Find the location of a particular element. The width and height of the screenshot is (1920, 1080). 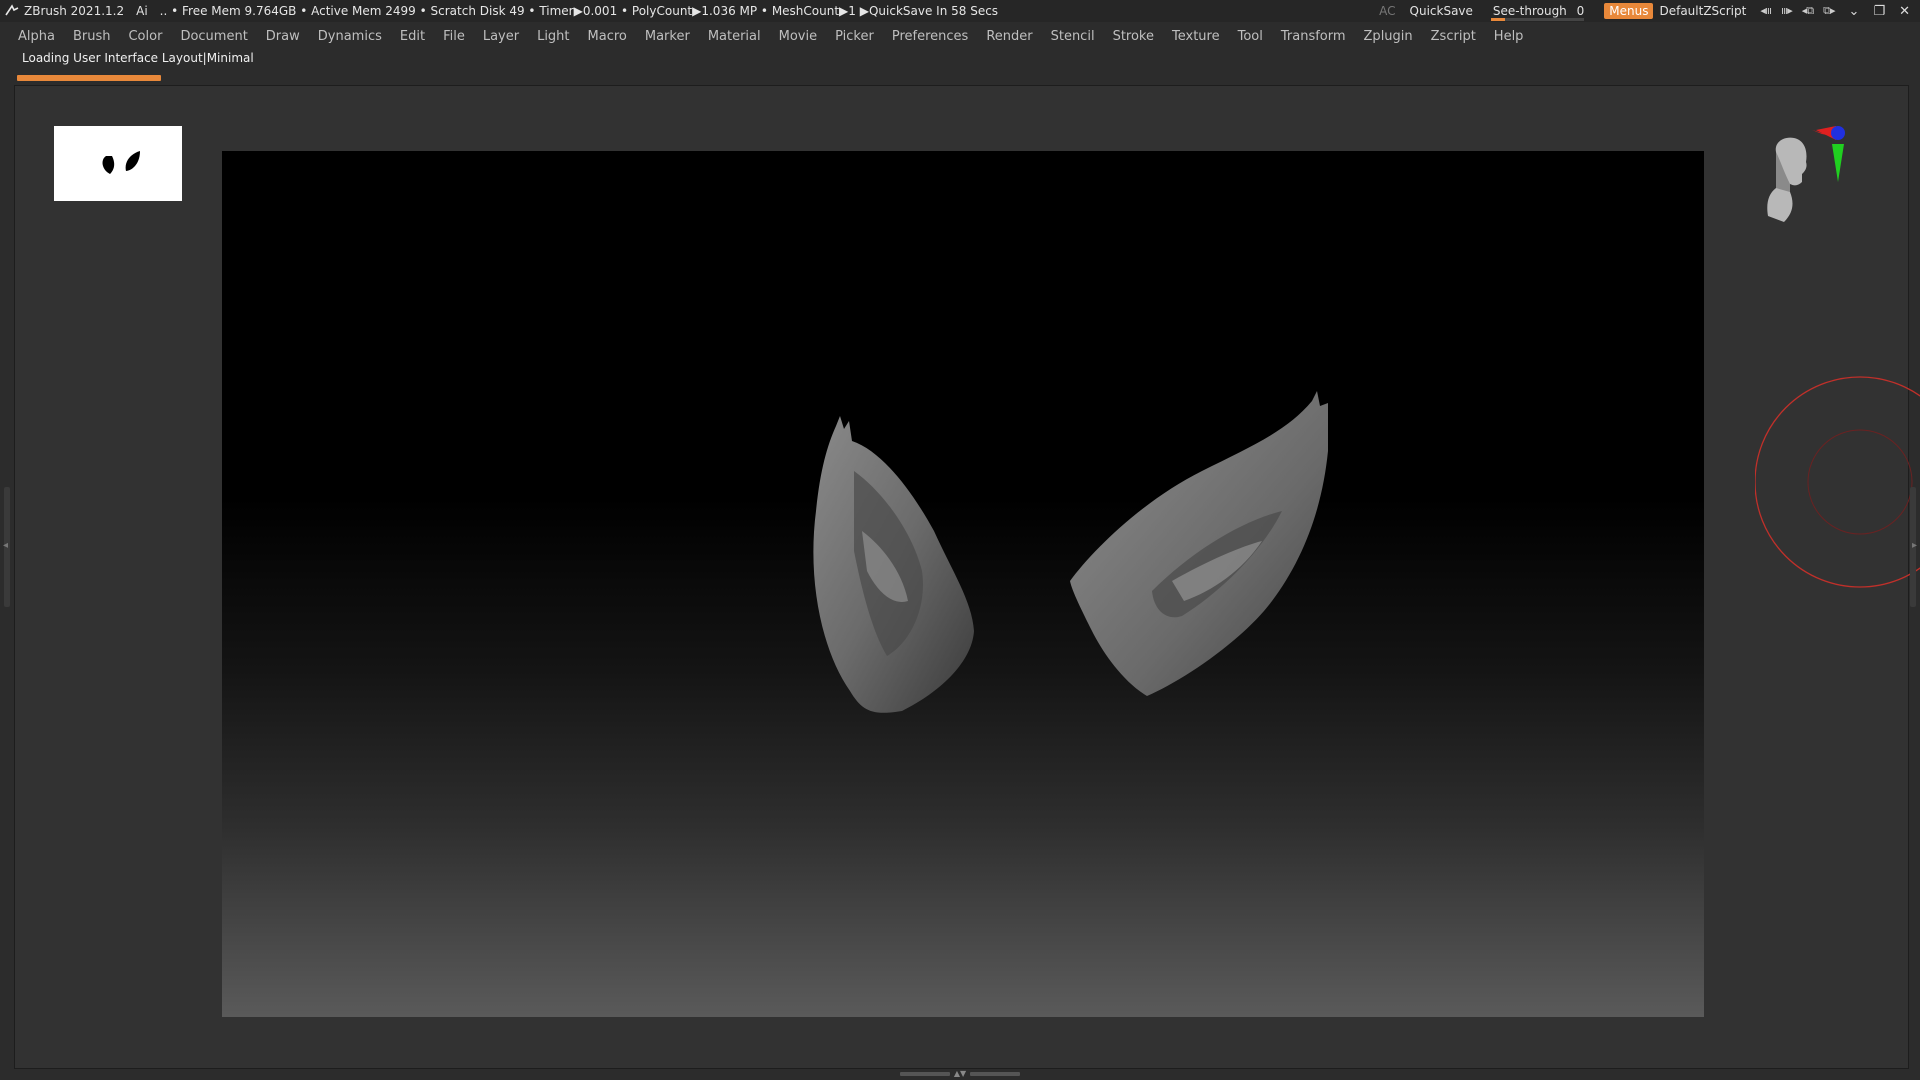

brush-ring-graphic is located at coordinates (1837, 482).